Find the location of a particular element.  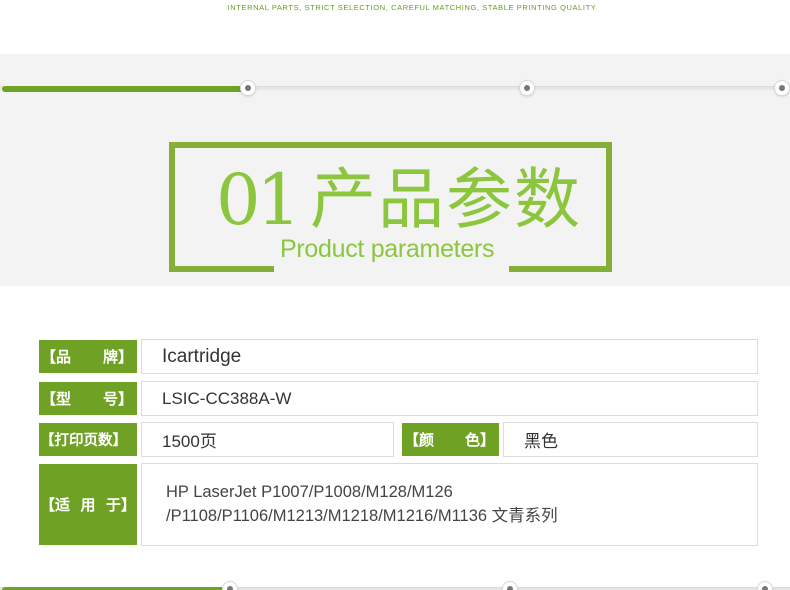

progress-track-top is located at coordinates (395, 89).